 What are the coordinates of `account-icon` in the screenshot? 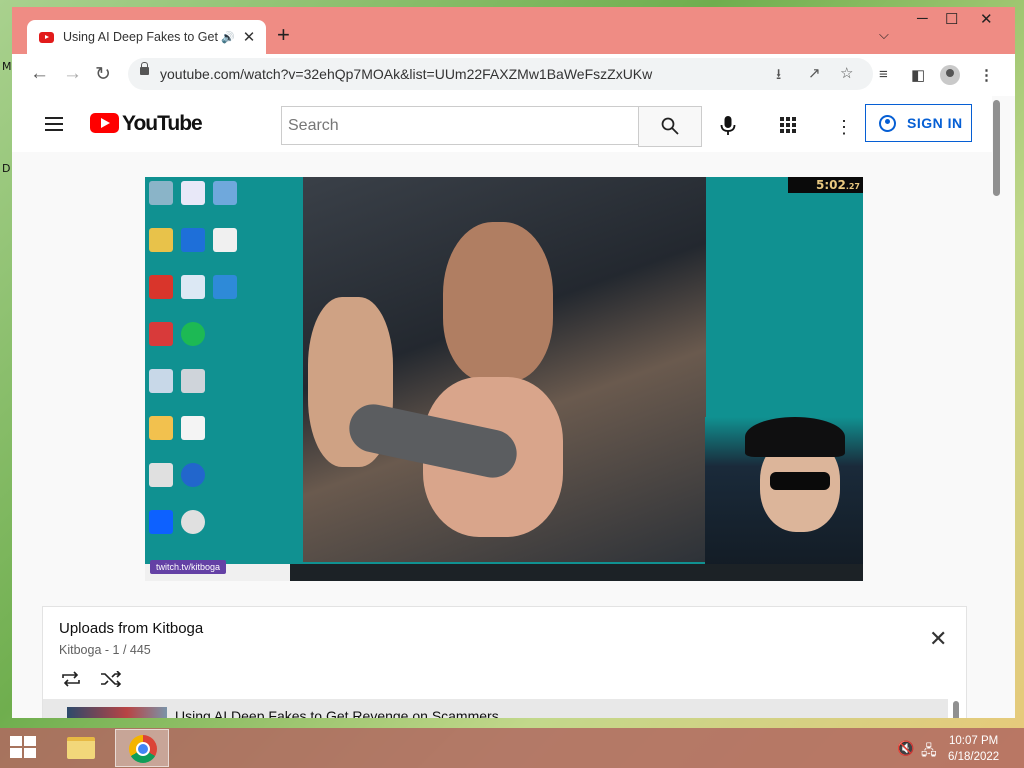 It's located at (887, 123).